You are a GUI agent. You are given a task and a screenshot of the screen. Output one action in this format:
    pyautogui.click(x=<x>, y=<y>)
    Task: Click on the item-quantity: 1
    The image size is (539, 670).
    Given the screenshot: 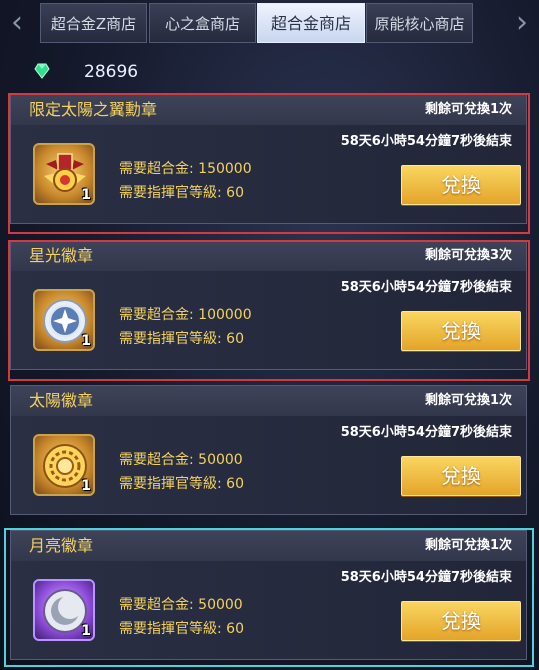 What is the action you would take?
    pyautogui.click(x=86, y=486)
    